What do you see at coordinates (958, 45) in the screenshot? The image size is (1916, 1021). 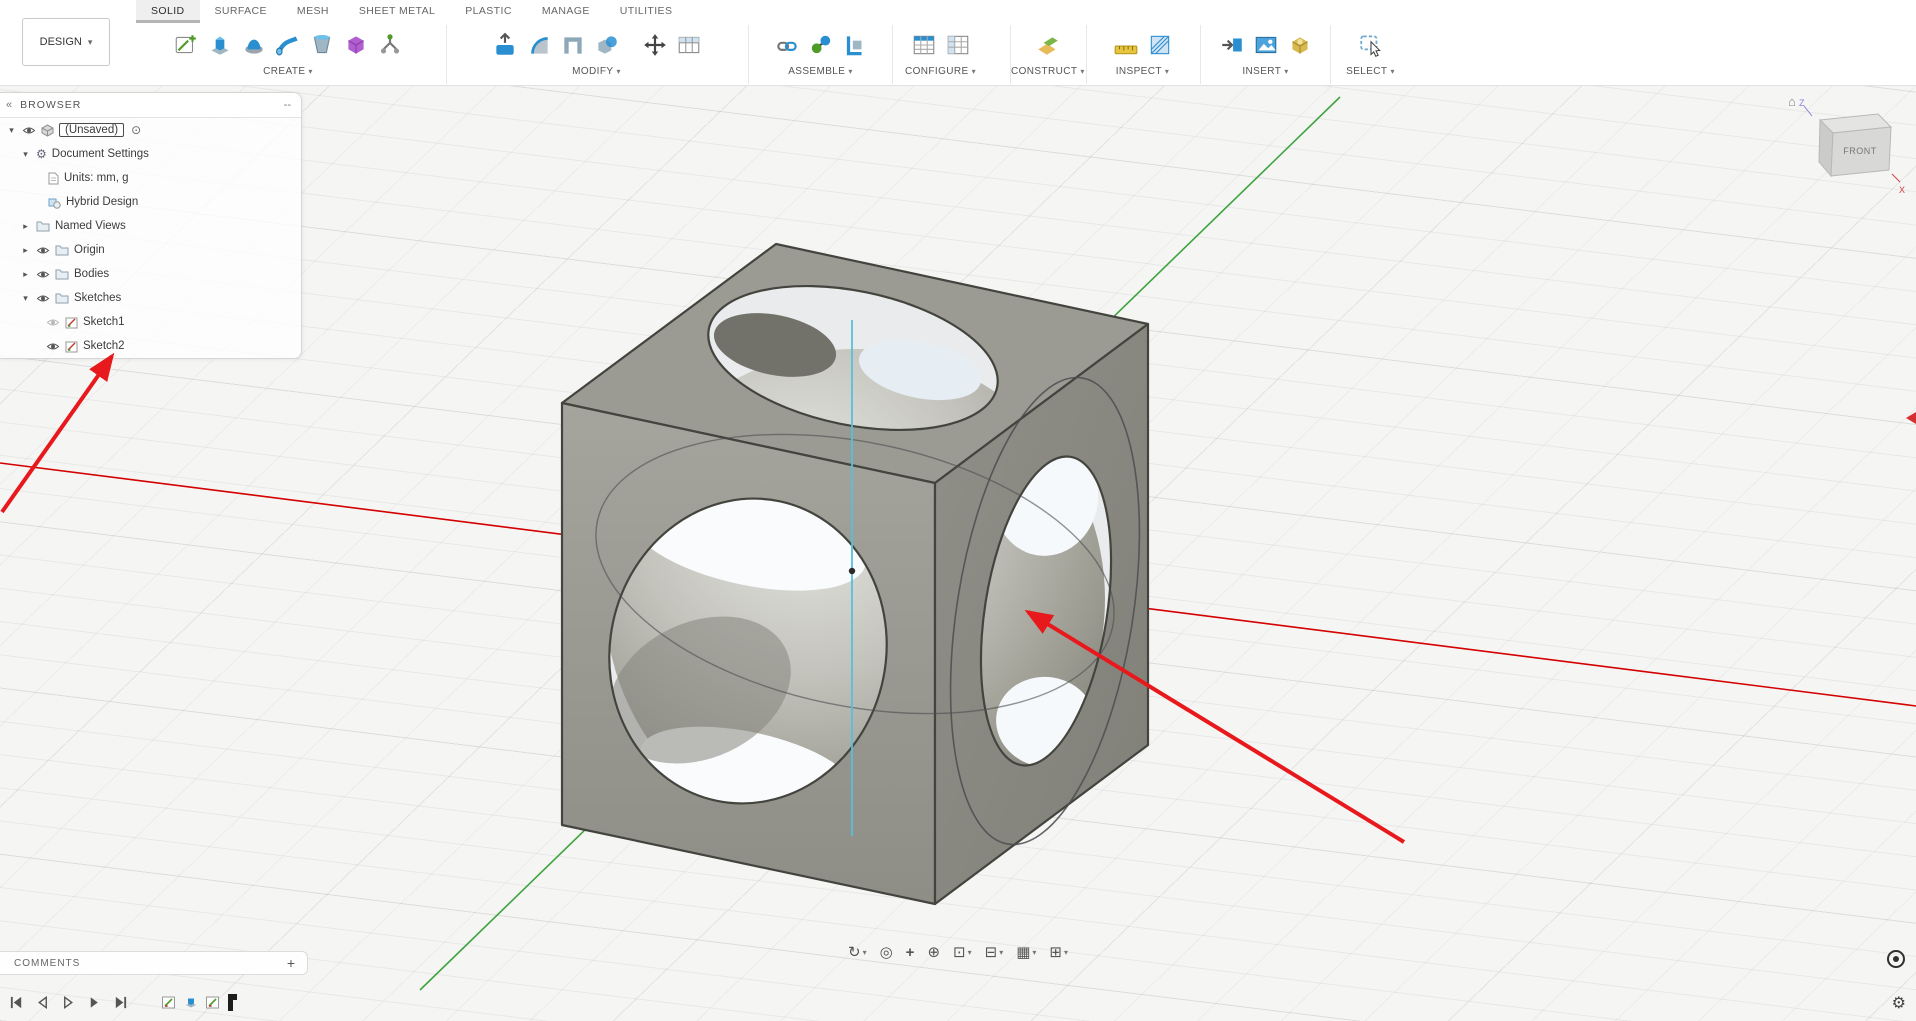 I see `configuration-columns-icon` at bounding box center [958, 45].